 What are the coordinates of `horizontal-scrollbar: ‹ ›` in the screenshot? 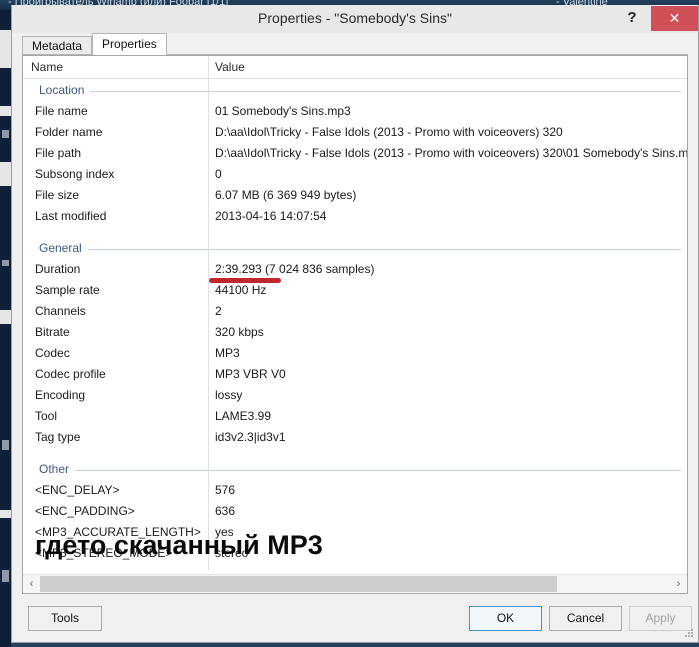 It's located at (355, 583).